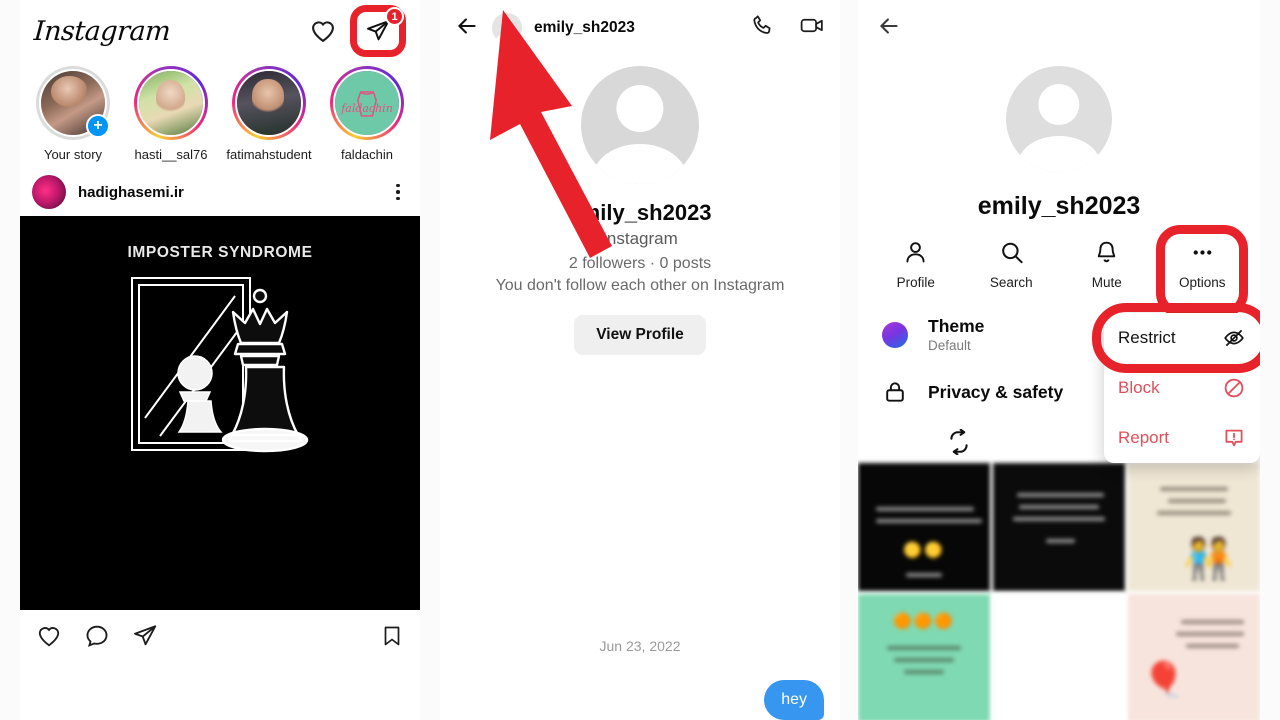 The width and height of the screenshot is (1280, 720). I want to click on message-bubble: hey, so click(794, 700).